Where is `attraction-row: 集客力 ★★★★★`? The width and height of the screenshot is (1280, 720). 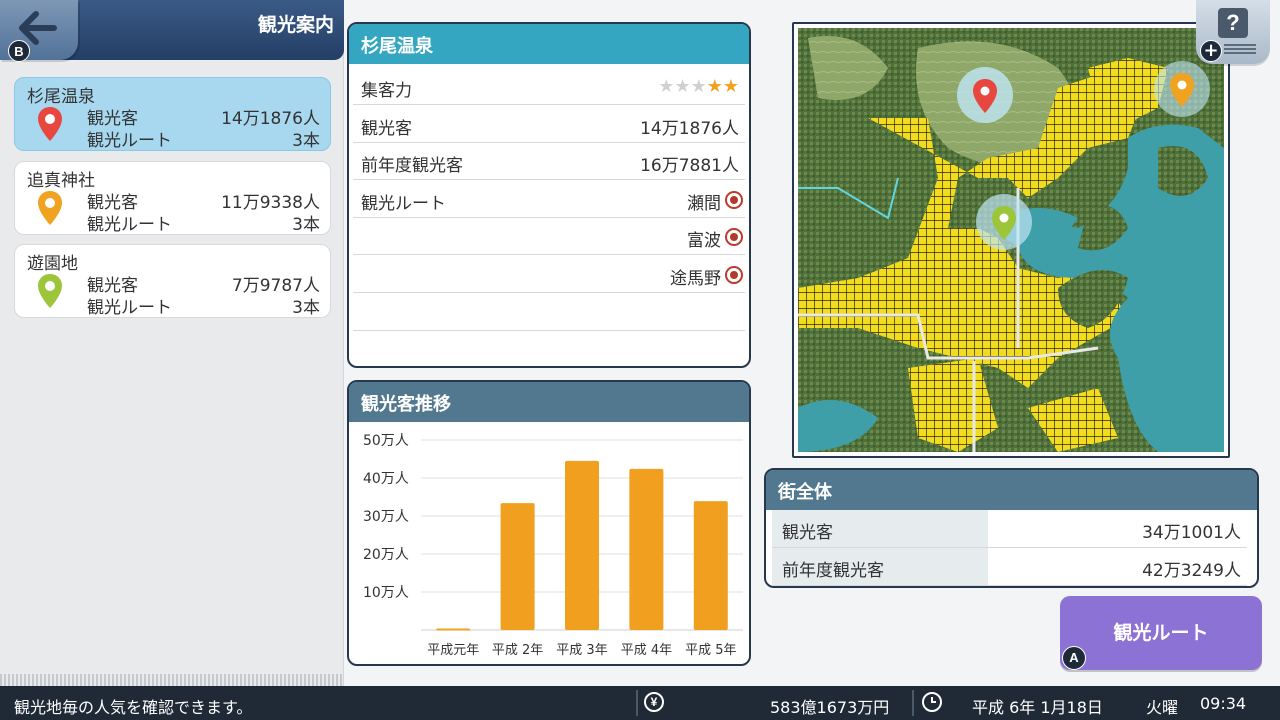
attraction-row: 集客力 ★★★★★ is located at coordinates (549, 86).